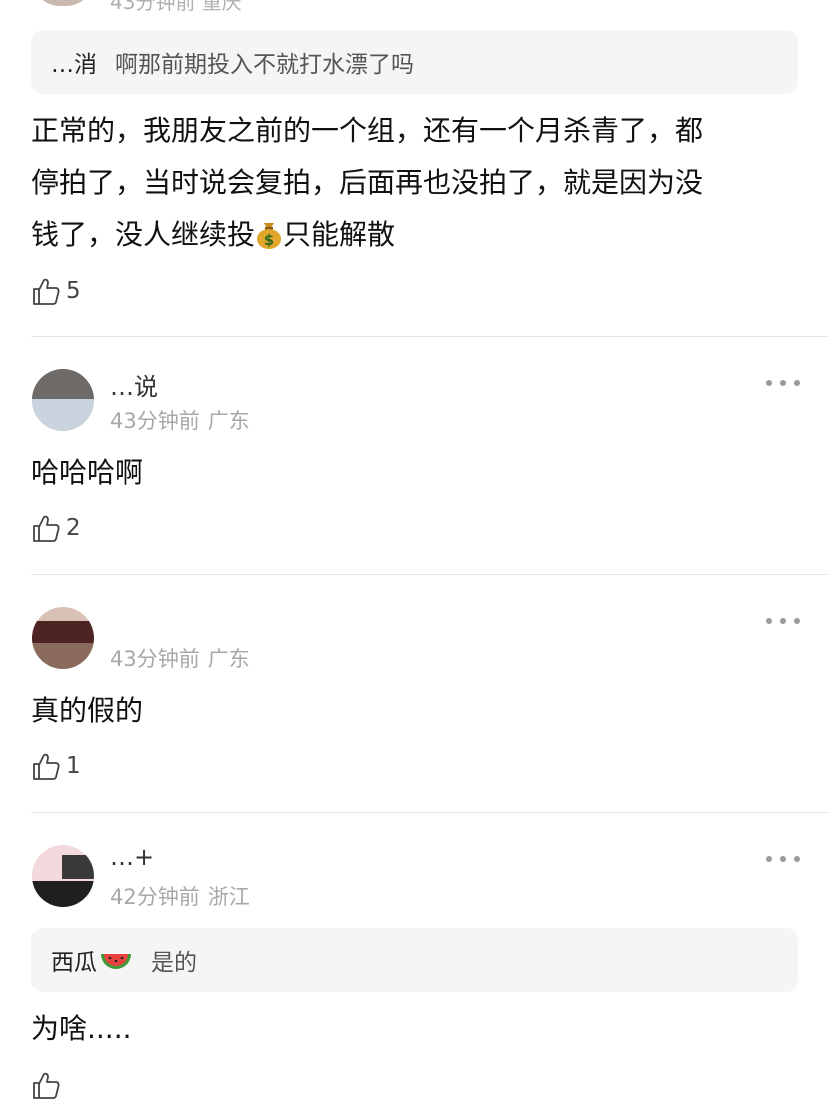 The height and width of the screenshot is (1102, 828). Describe the element at coordinates (116, 961) in the screenshot. I see `watermelon-icon` at that location.